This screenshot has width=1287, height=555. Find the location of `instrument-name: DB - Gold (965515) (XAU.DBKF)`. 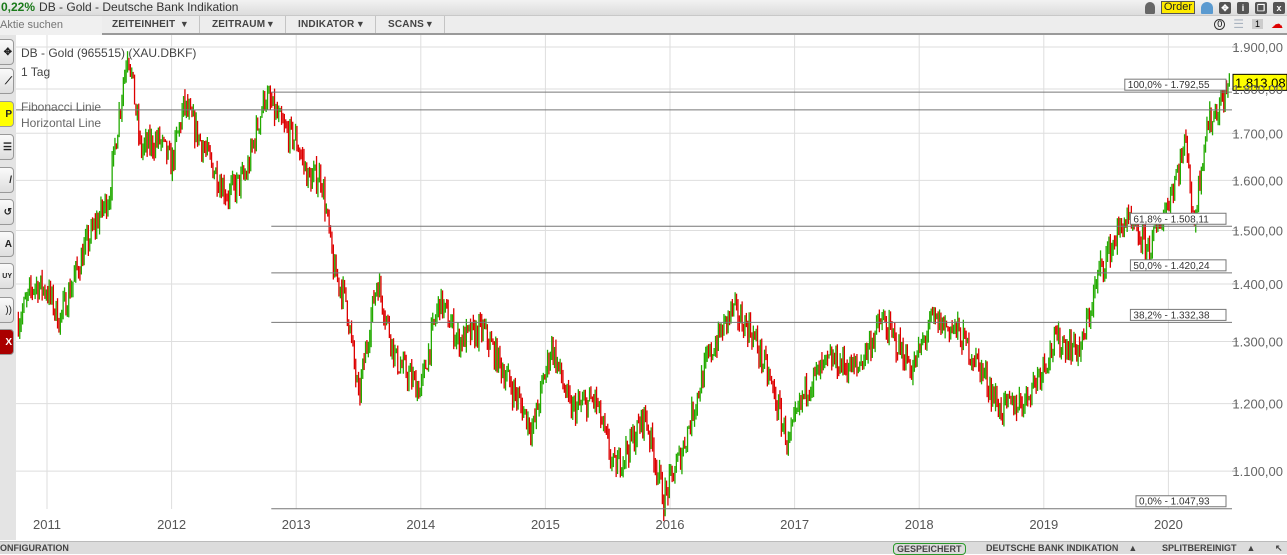

instrument-name: DB - Gold (965515) (XAU.DBKF) is located at coordinates (109, 53).